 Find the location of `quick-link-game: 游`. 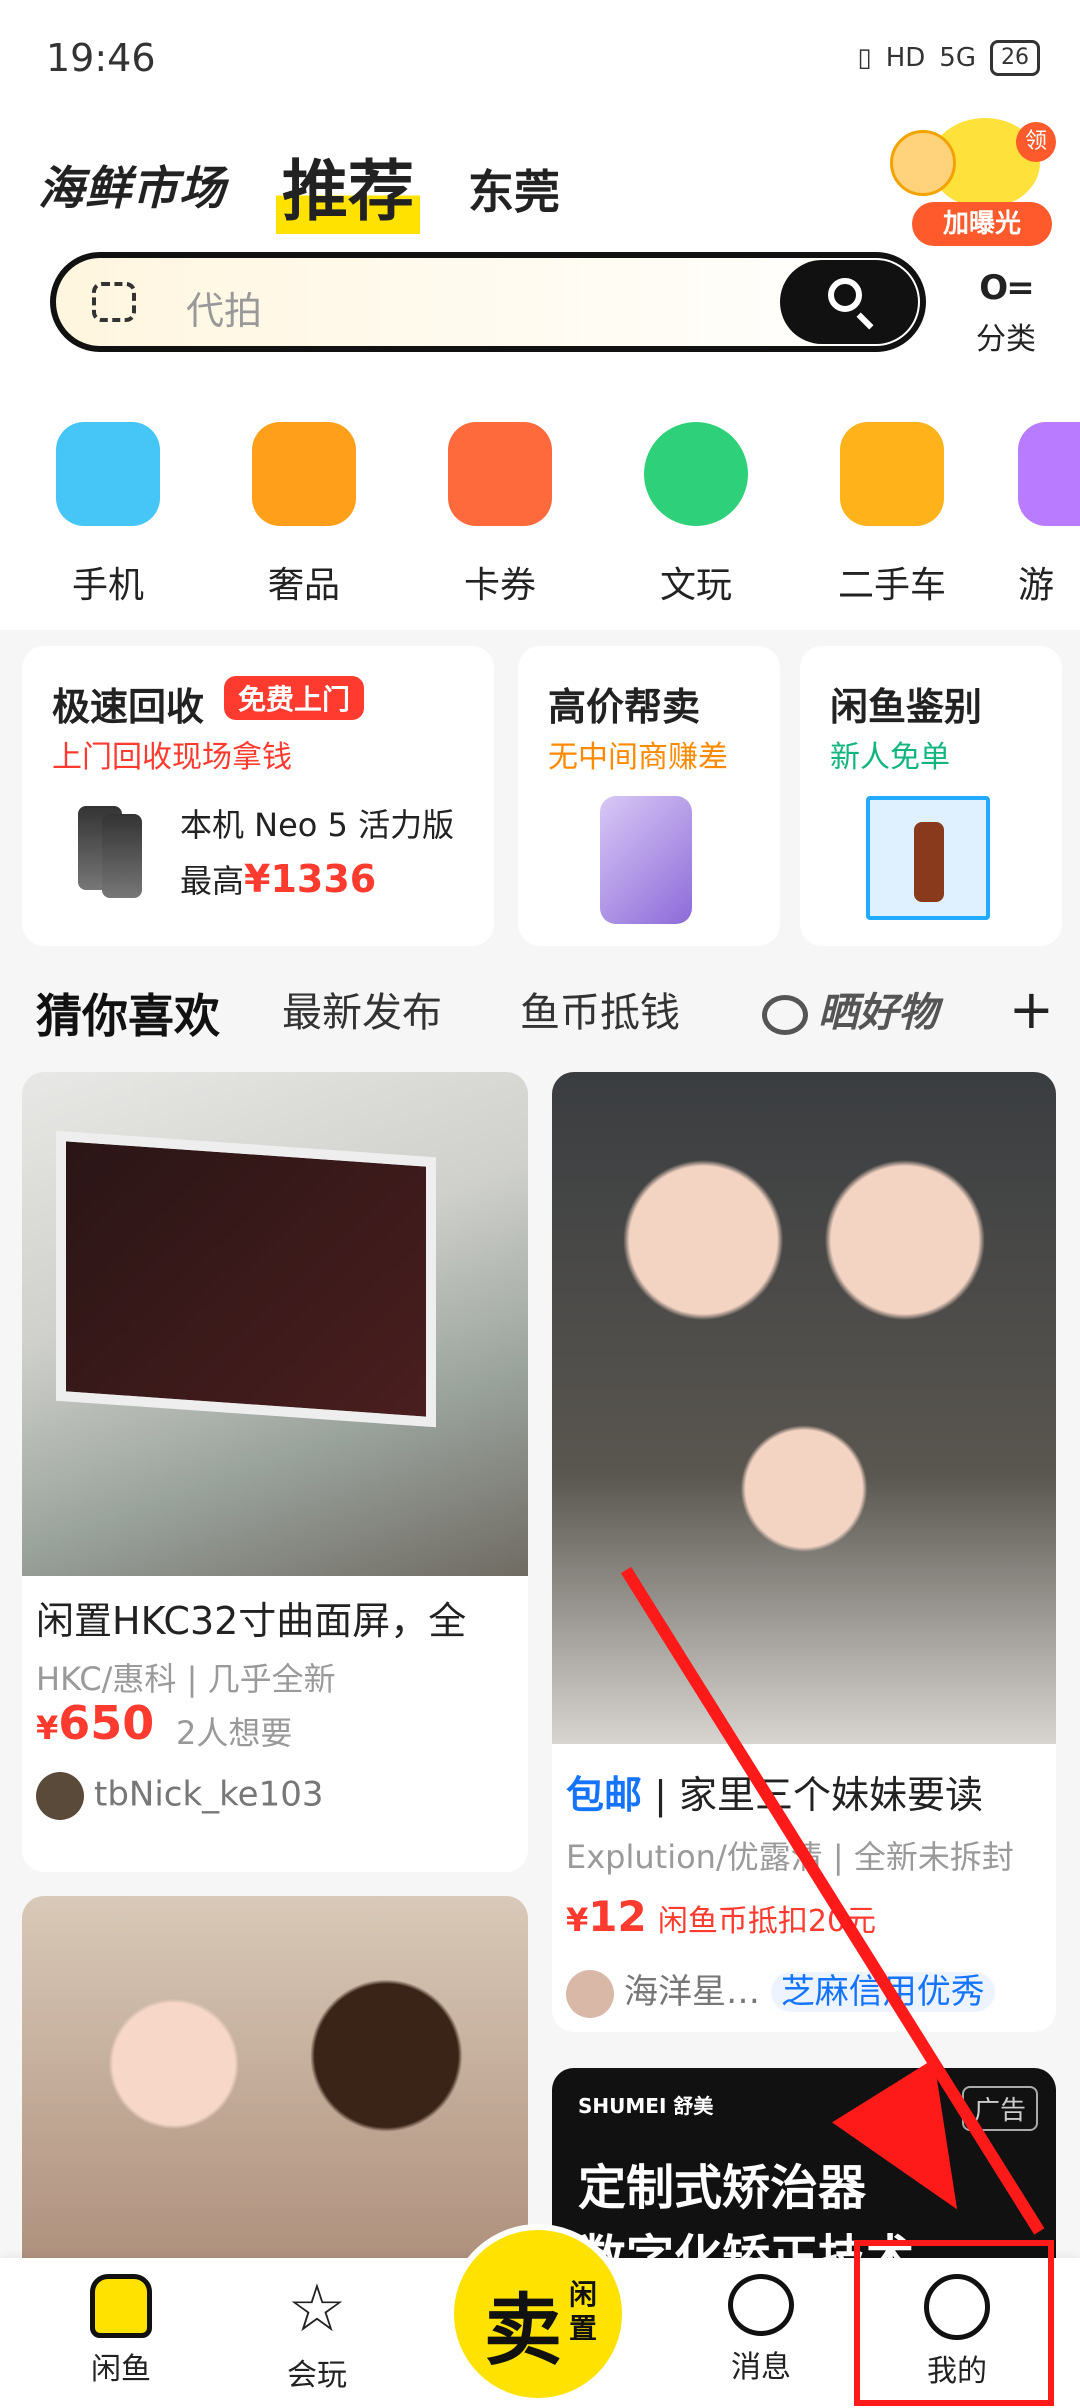

quick-link-game: 游 is located at coordinates (1049, 515).